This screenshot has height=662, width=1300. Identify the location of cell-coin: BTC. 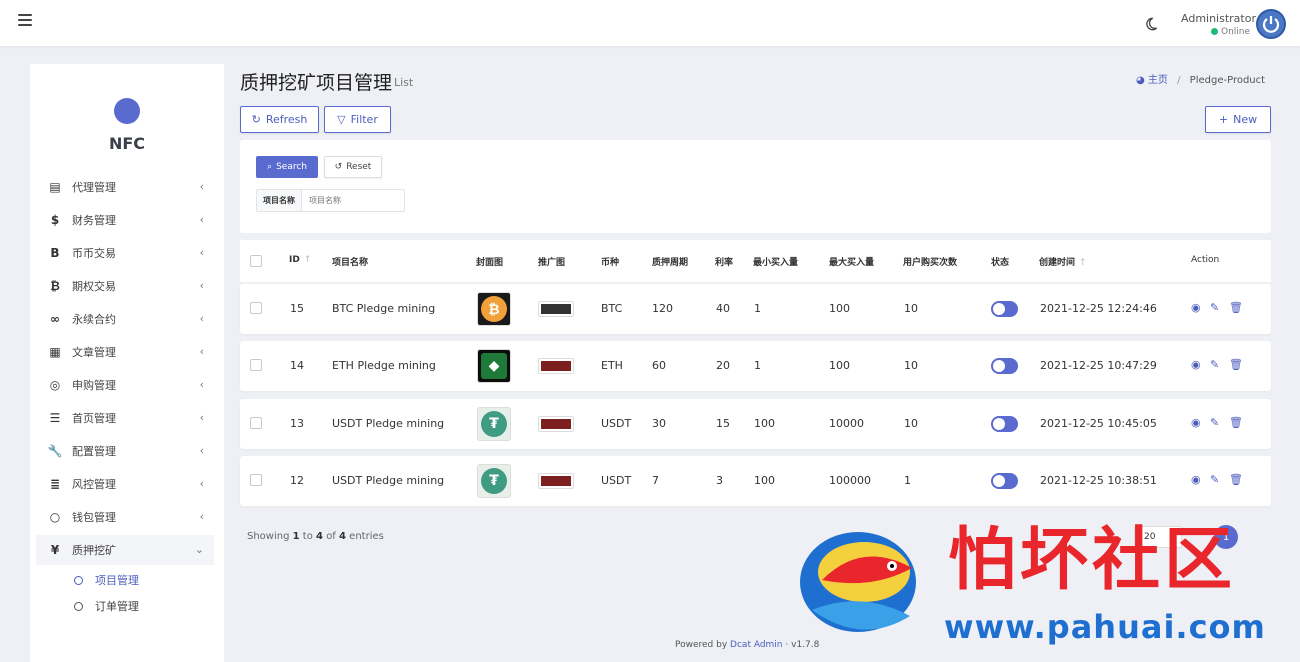
(612, 308).